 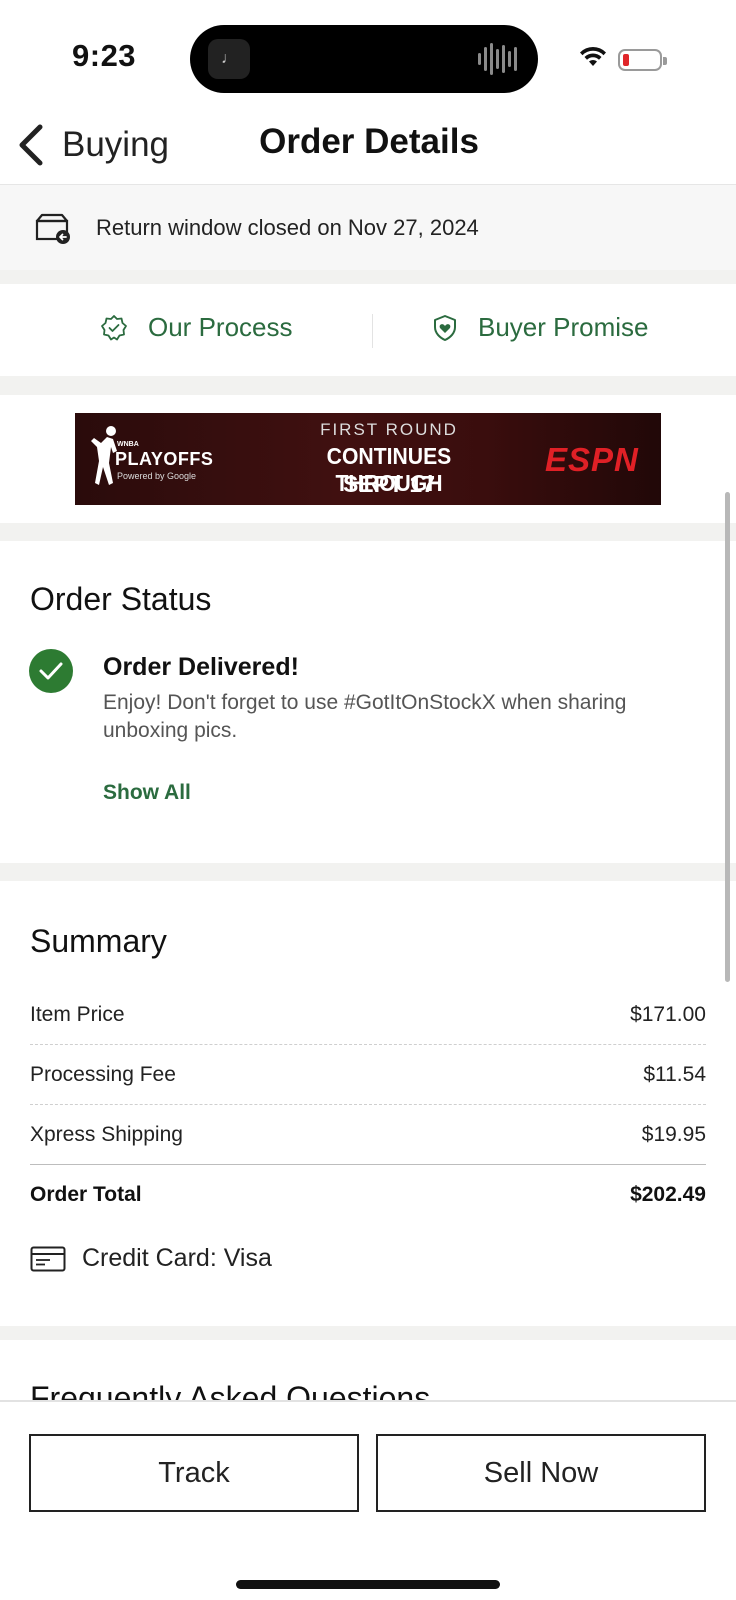 What do you see at coordinates (368, 330) in the screenshot?
I see `trust-links-row: Our Process Buyer Promise` at bounding box center [368, 330].